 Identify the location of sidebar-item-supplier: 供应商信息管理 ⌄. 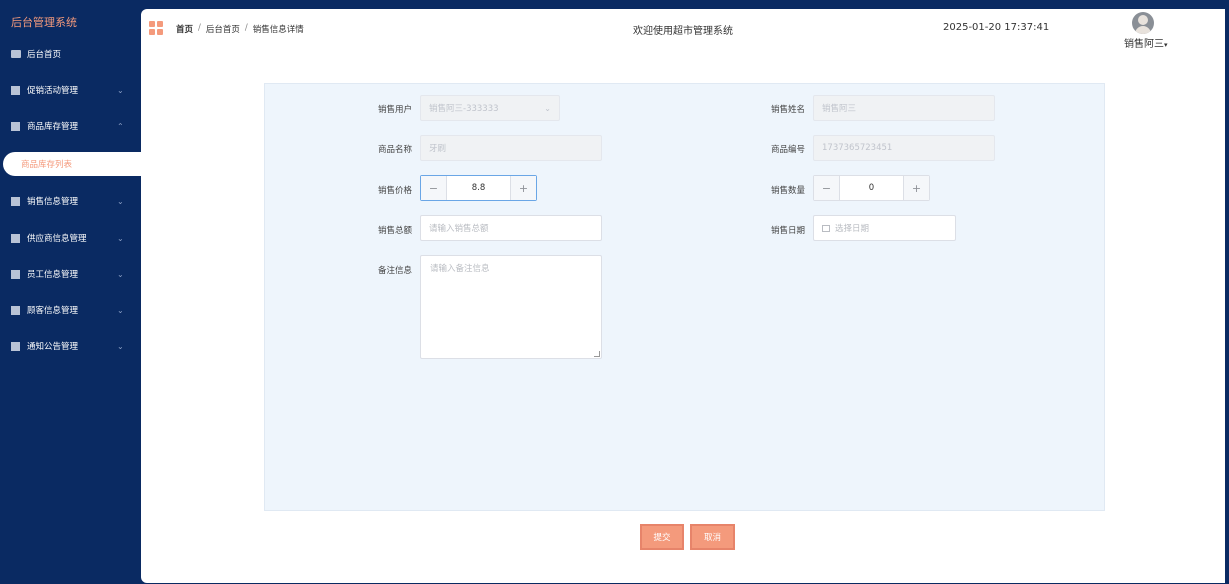
(70, 238).